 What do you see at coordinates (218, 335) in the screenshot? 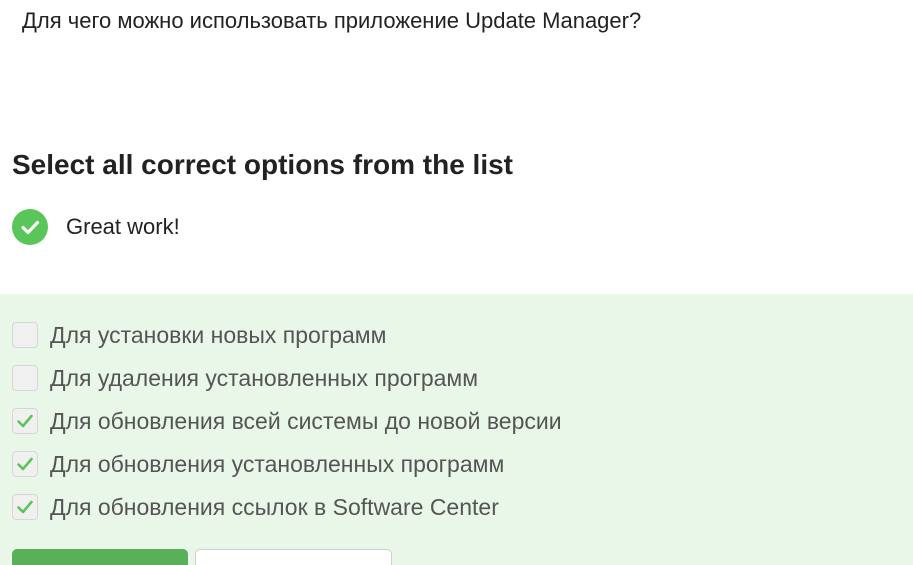
I see `option-label: Для установки новых программ` at bounding box center [218, 335].